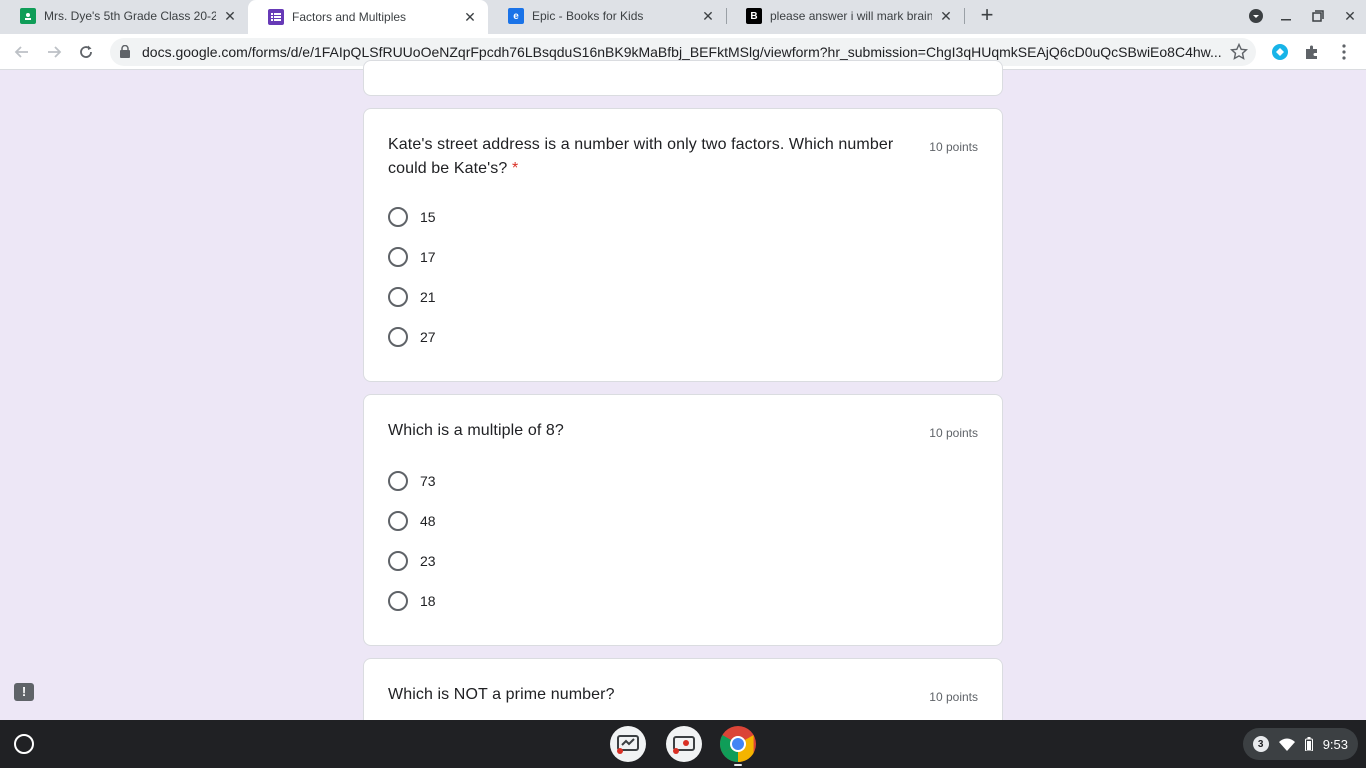  What do you see at coordinates (1286, 744) in the screenshot?
I see `wifi-icon` at bounding box center [1286, 744].